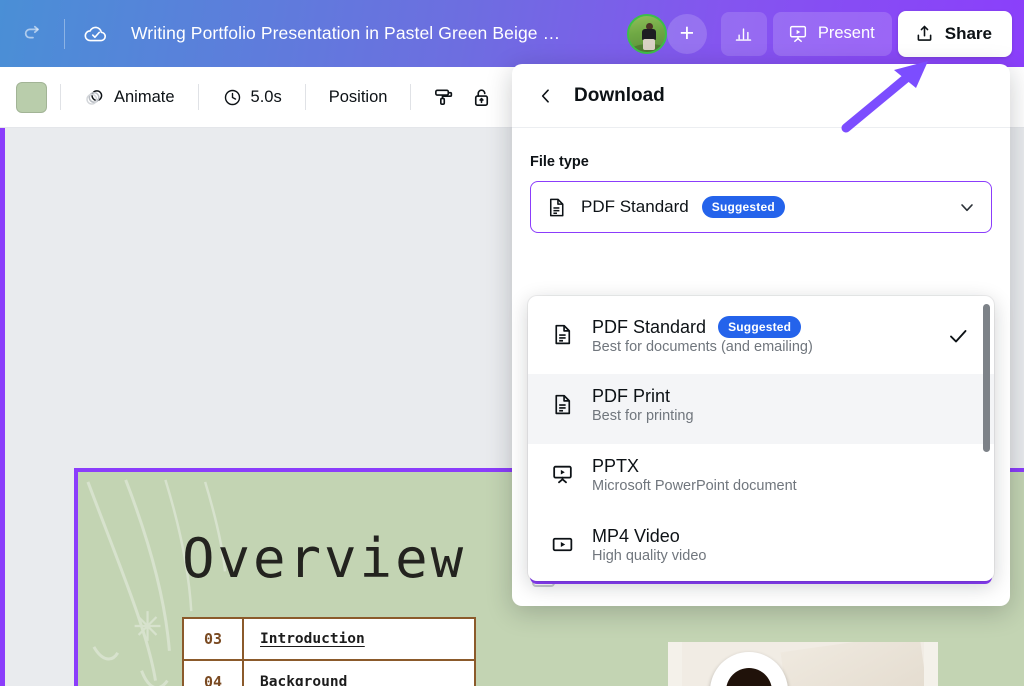 This screenshot has width=1024, height=686. What do you see at coordinates (266, 96) in the screenshot?
I see `duration-label: 5.0s` at bounding box center [266, 96].